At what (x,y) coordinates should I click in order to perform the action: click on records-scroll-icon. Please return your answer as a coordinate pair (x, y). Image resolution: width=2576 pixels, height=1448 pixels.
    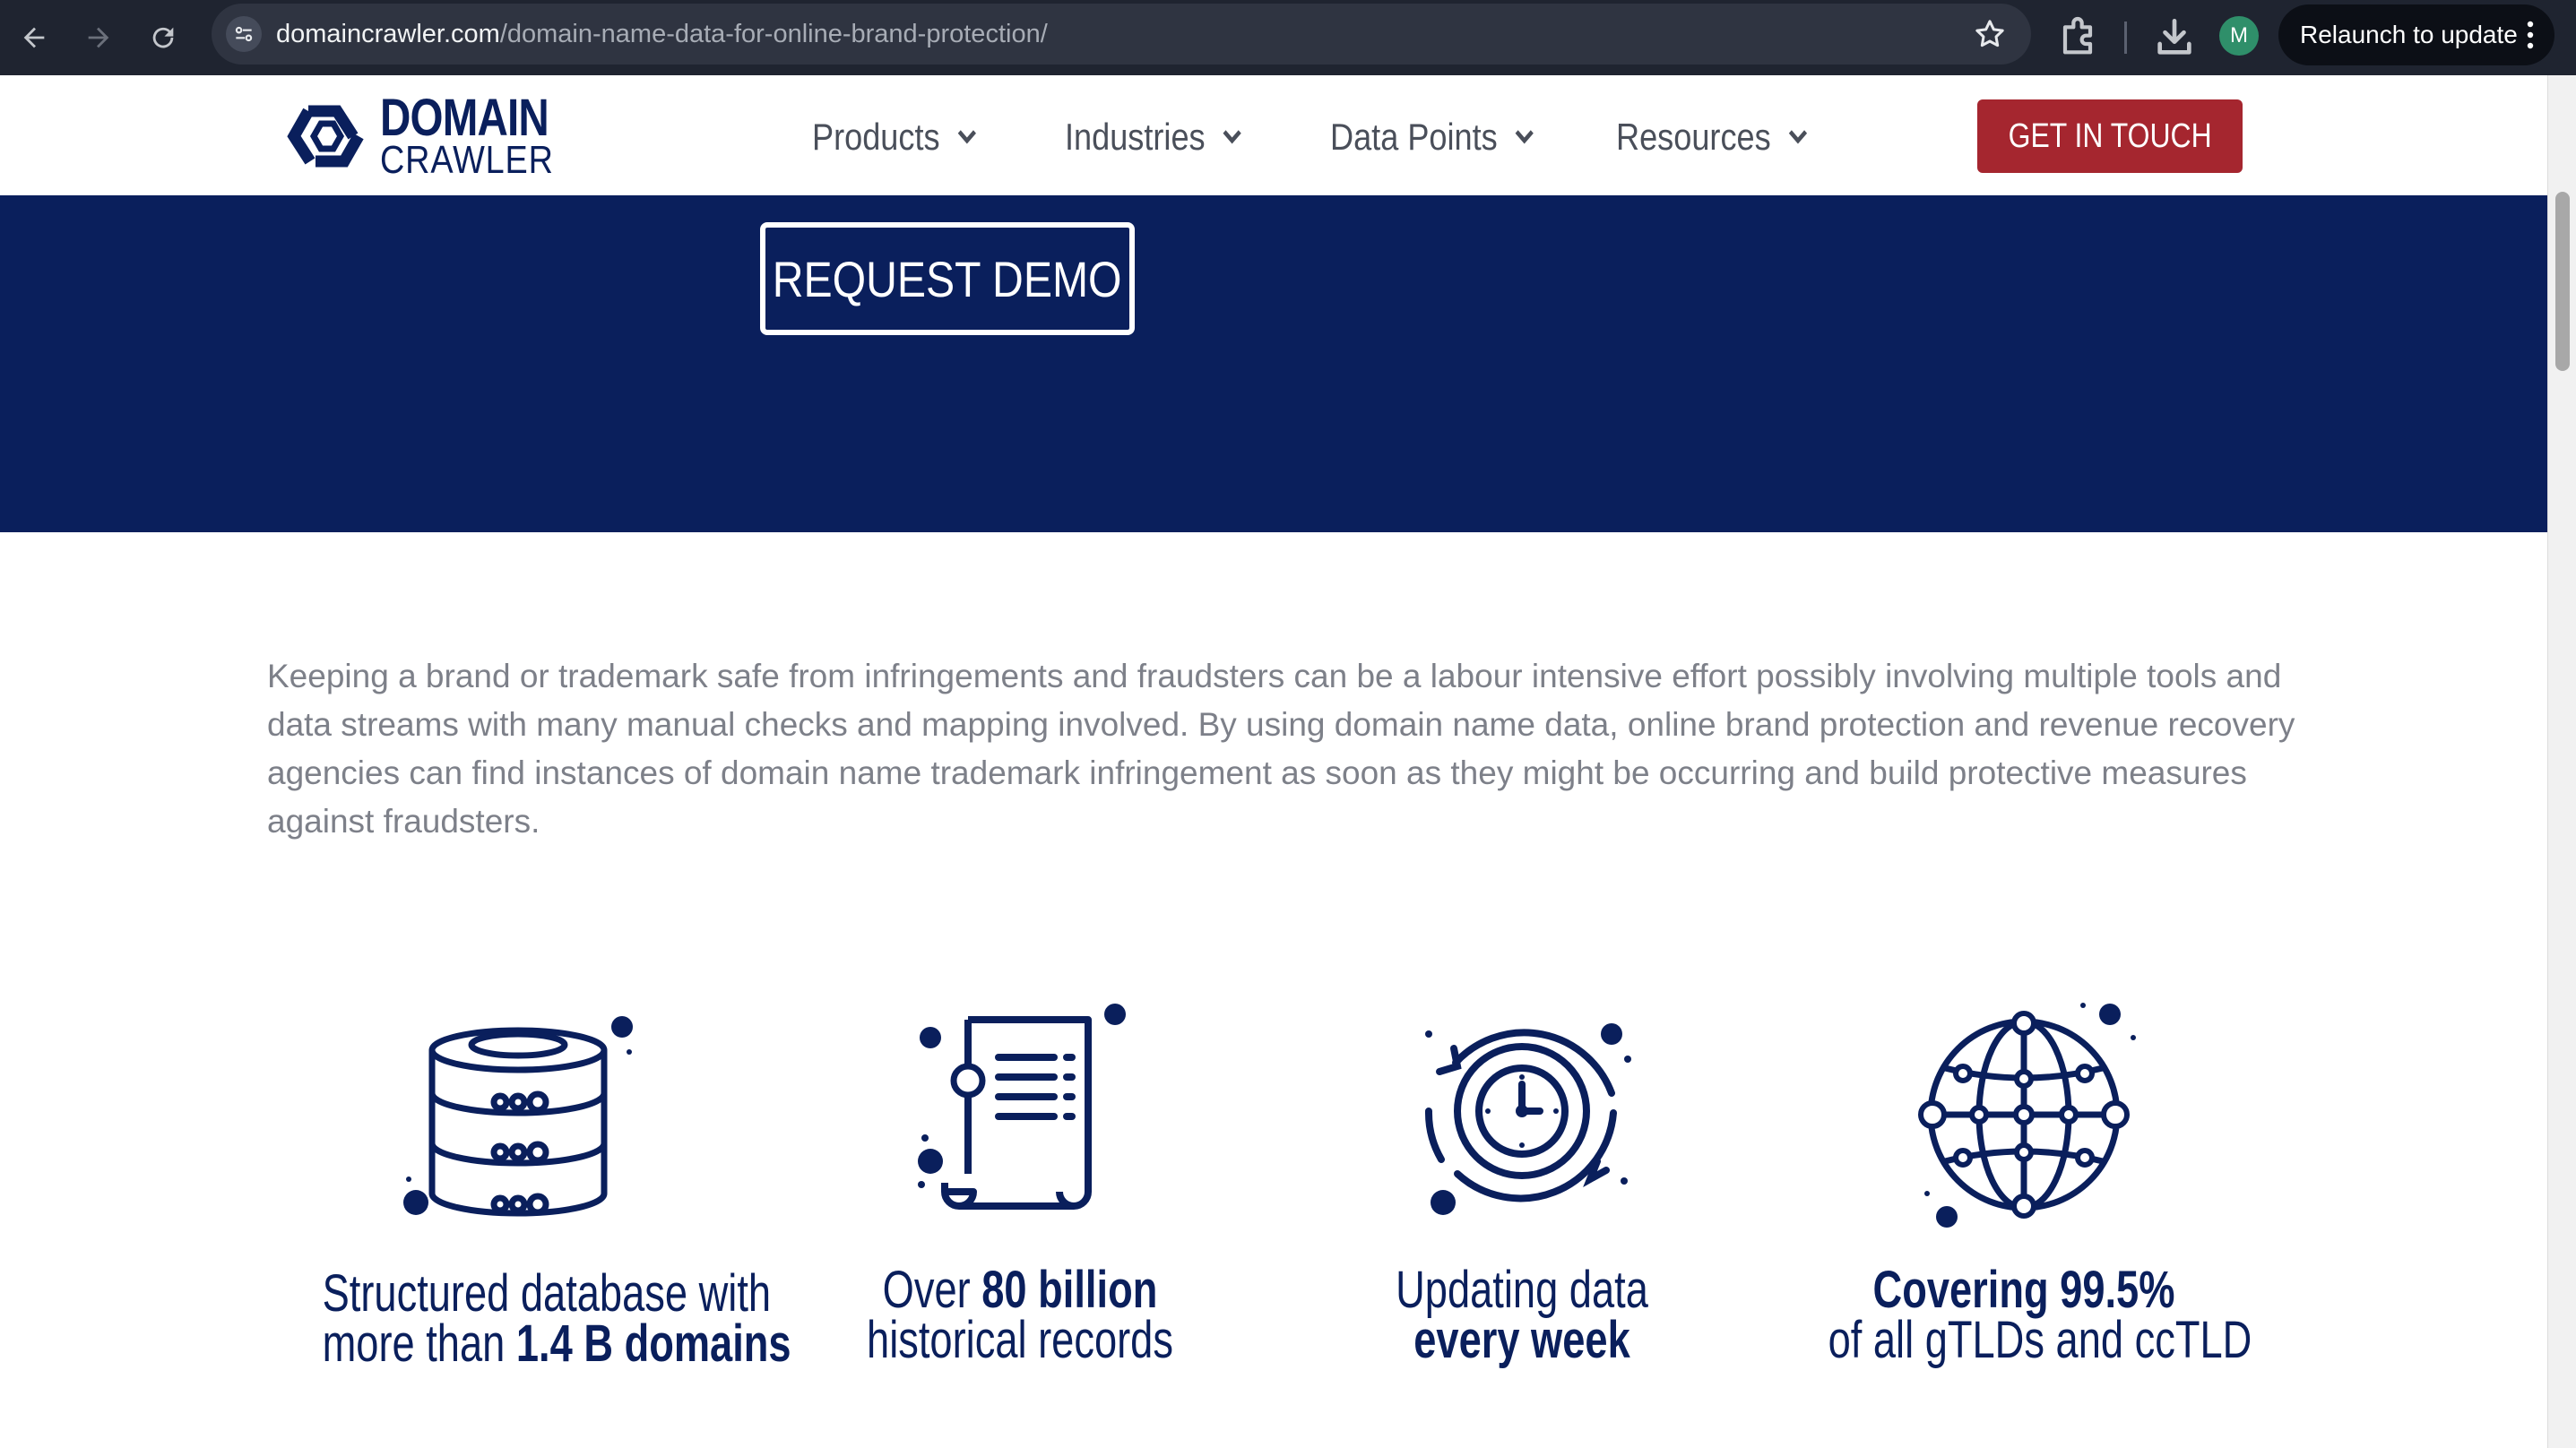
    Looking at the image, I should click on (1022, 1107).